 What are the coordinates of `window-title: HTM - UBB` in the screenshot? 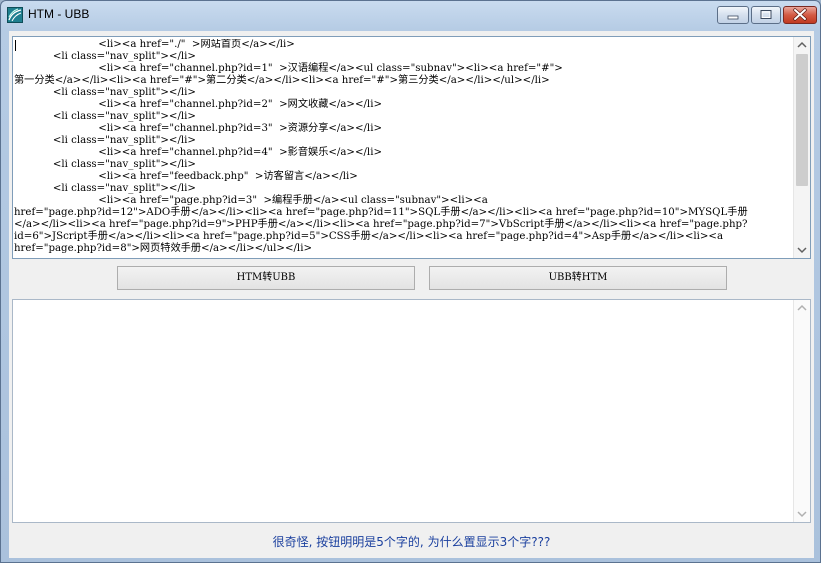 It's located at (59, 14).